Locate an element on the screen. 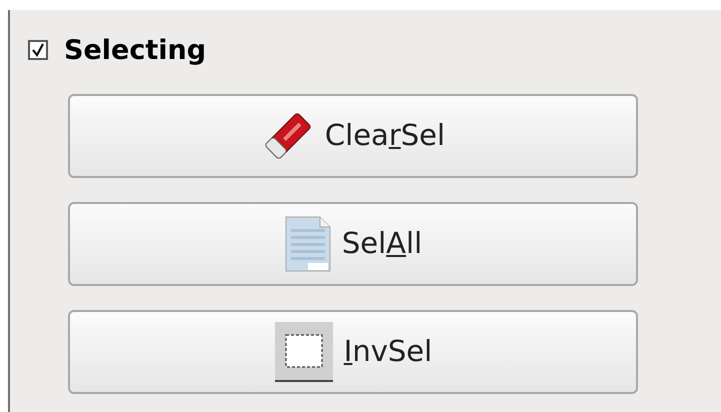 Image resolution: width=721 pixels, height=412 pixels. group-title: Selecting is located at coordinates (135, 50).